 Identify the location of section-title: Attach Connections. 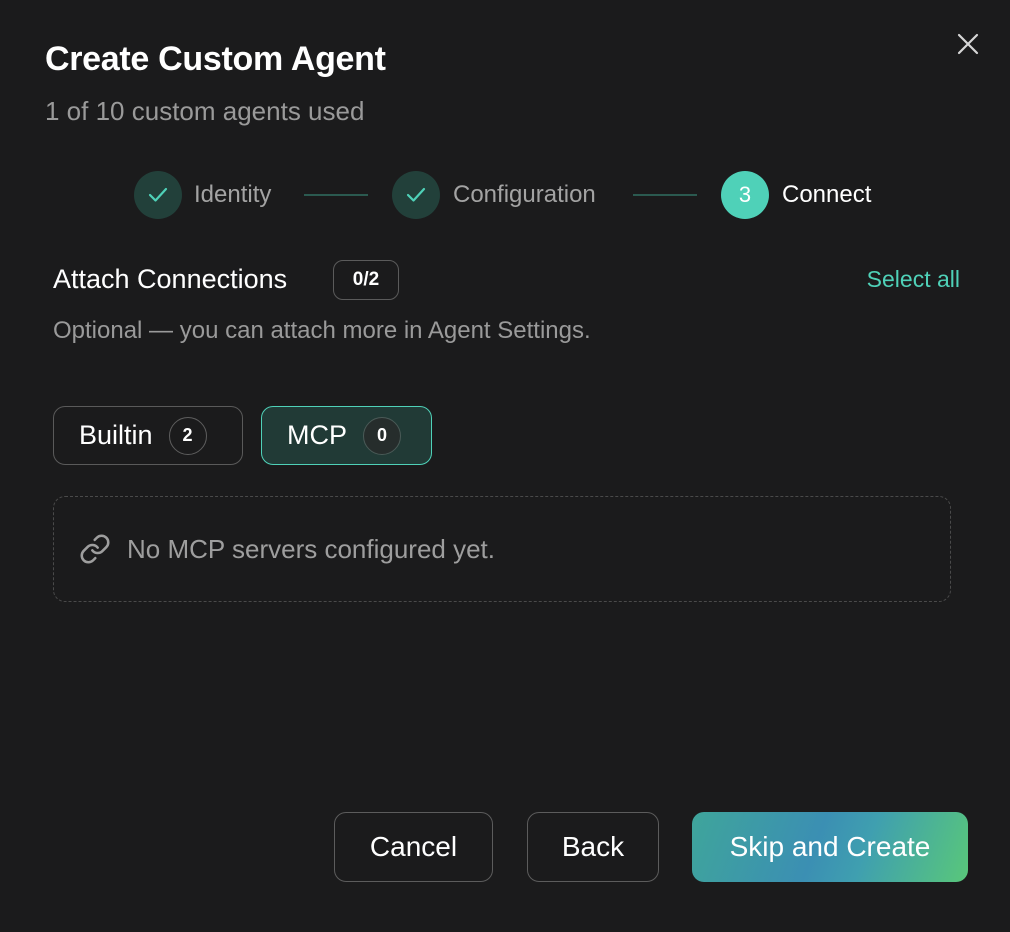
(170, 279).